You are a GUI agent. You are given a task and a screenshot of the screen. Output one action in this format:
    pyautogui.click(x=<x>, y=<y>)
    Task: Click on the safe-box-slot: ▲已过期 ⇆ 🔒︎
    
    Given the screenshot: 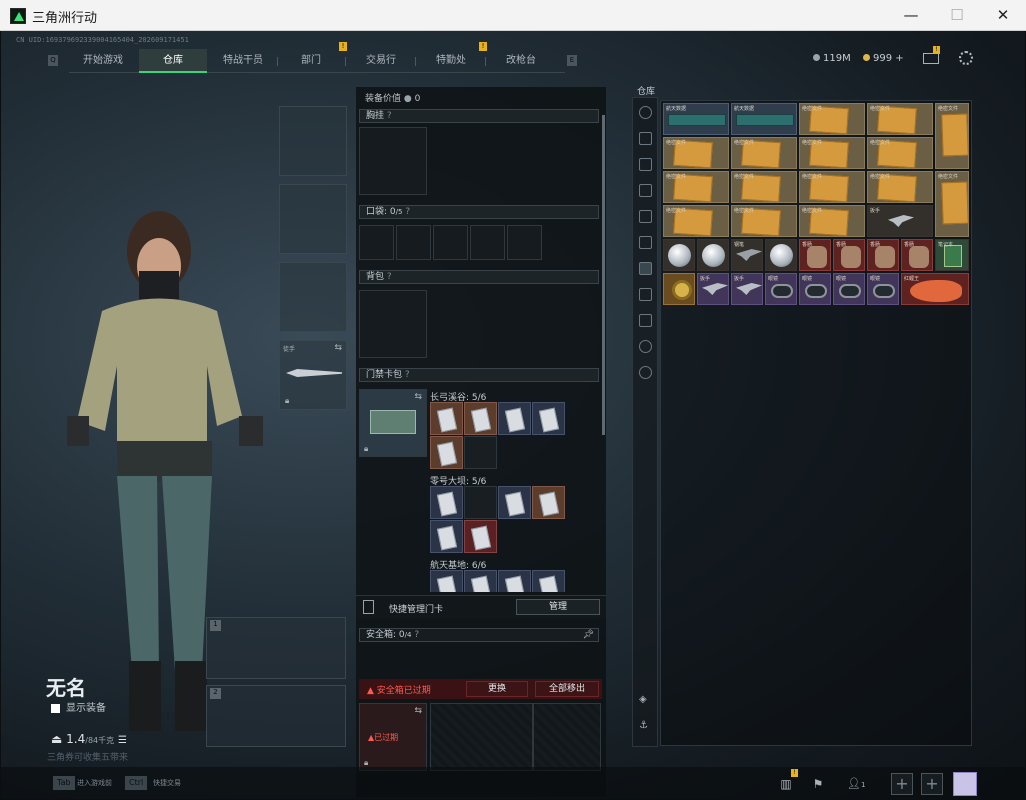 What is the action you would take?
    pyautogui.click(x=393, y=737)
    